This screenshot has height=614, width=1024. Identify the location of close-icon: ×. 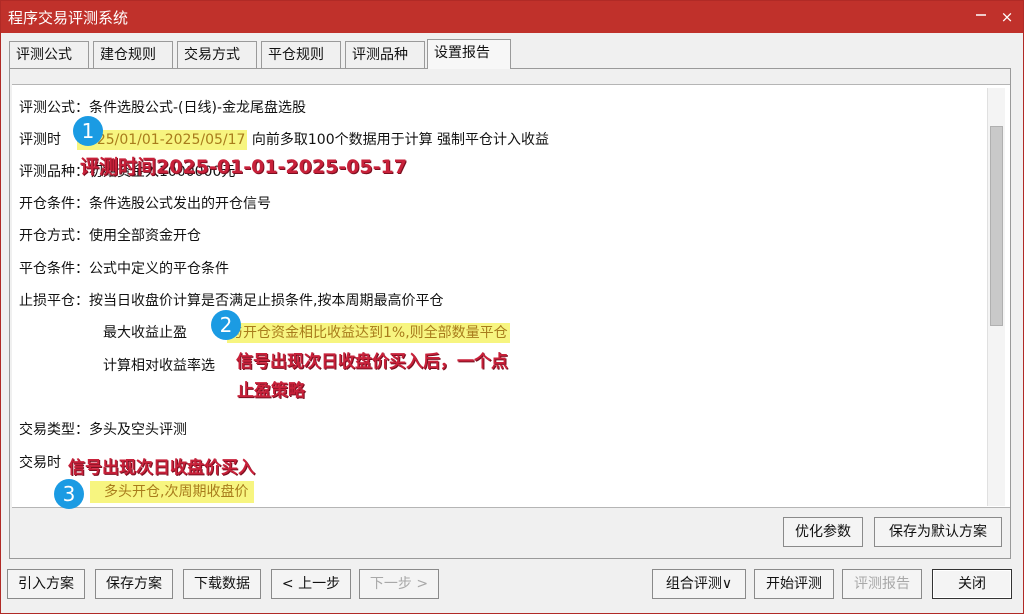
(1007, 17).